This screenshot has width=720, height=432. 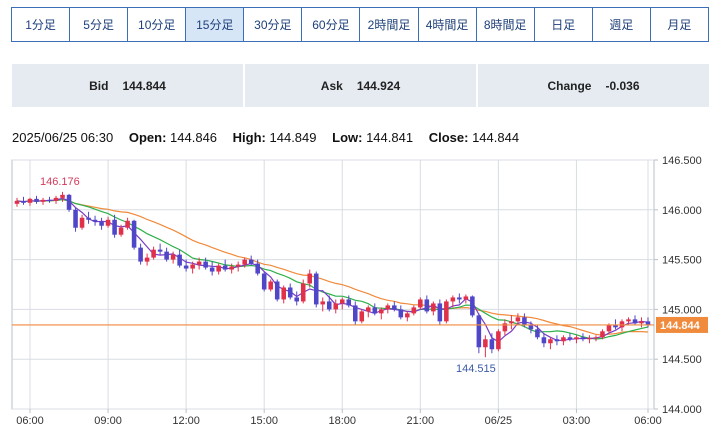 I want to click on x-tick-label: 12:00, so click(x=186, y=421).